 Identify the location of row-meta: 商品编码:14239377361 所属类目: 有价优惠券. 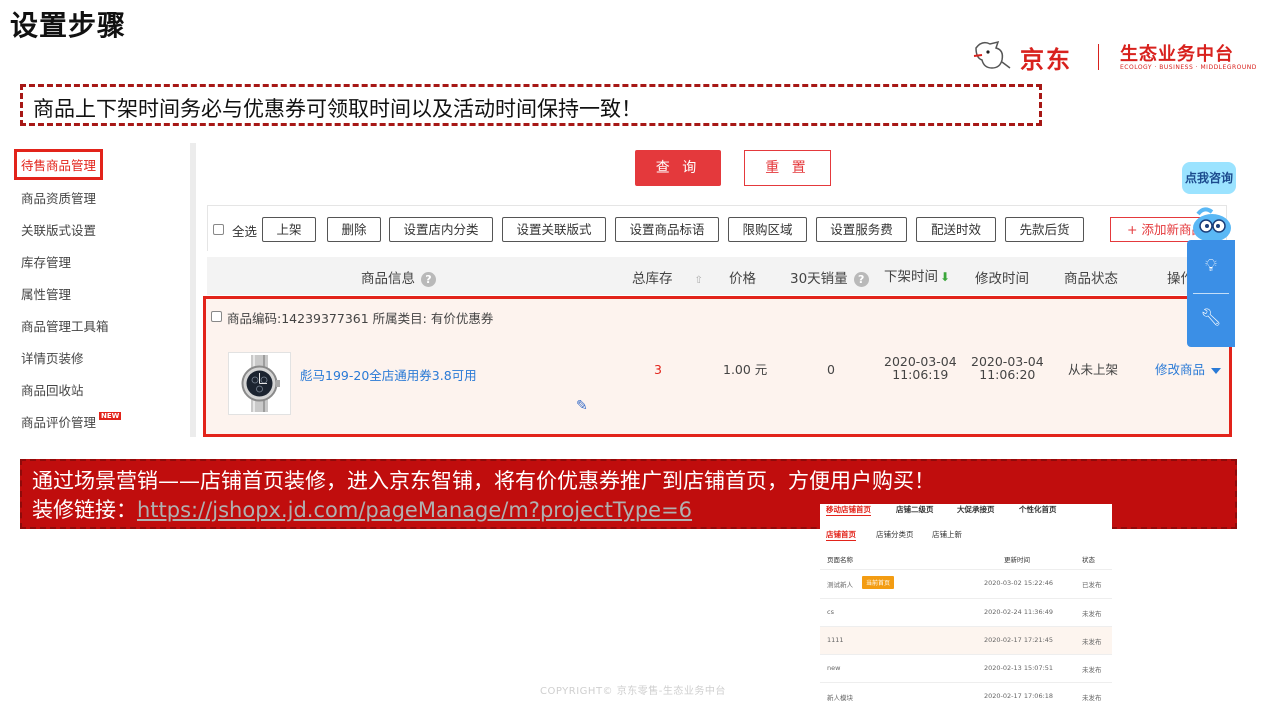
(360, 318).